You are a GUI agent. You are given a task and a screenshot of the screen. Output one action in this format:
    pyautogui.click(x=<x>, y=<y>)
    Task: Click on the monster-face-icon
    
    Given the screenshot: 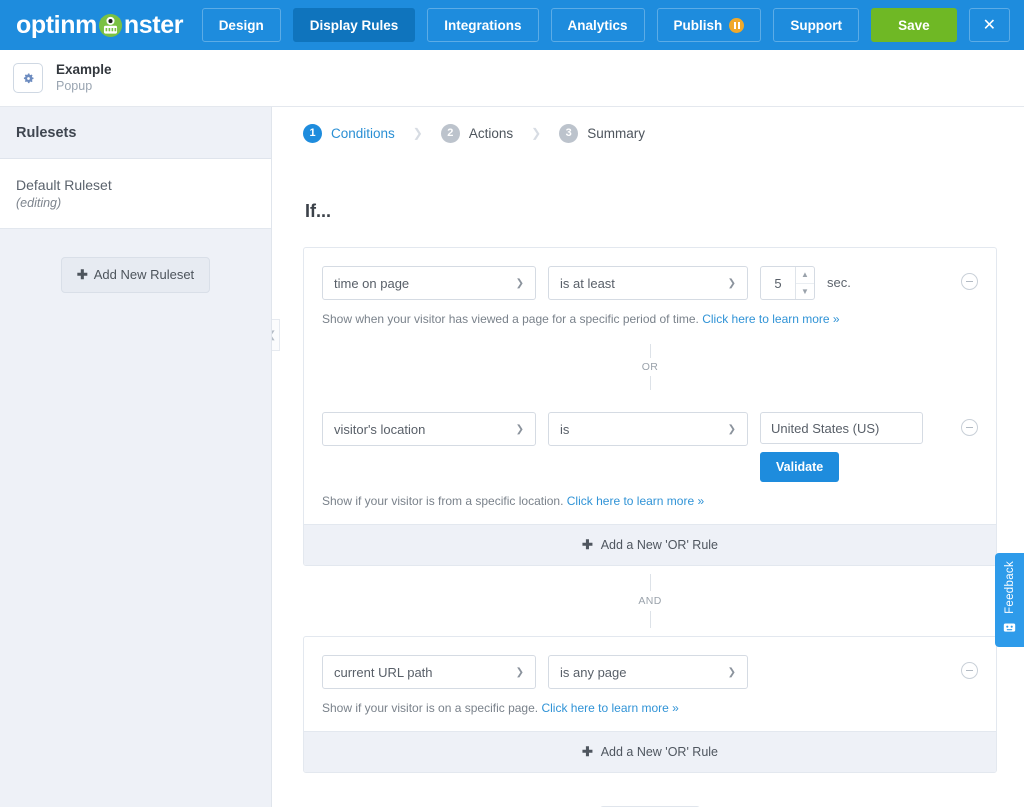 What is the action you would take?
    pyautogui.click(x=1009, y=630)
    